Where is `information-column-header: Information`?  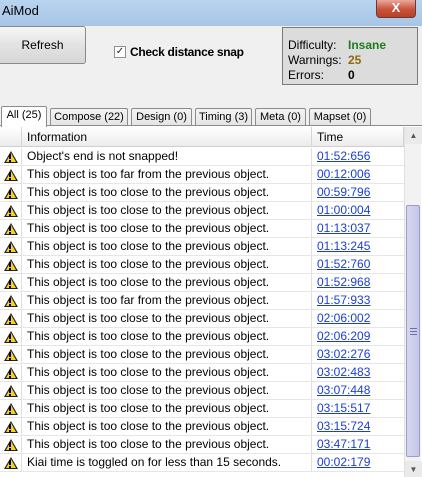
information-column-header: Information is located at coordinates (167, 137).